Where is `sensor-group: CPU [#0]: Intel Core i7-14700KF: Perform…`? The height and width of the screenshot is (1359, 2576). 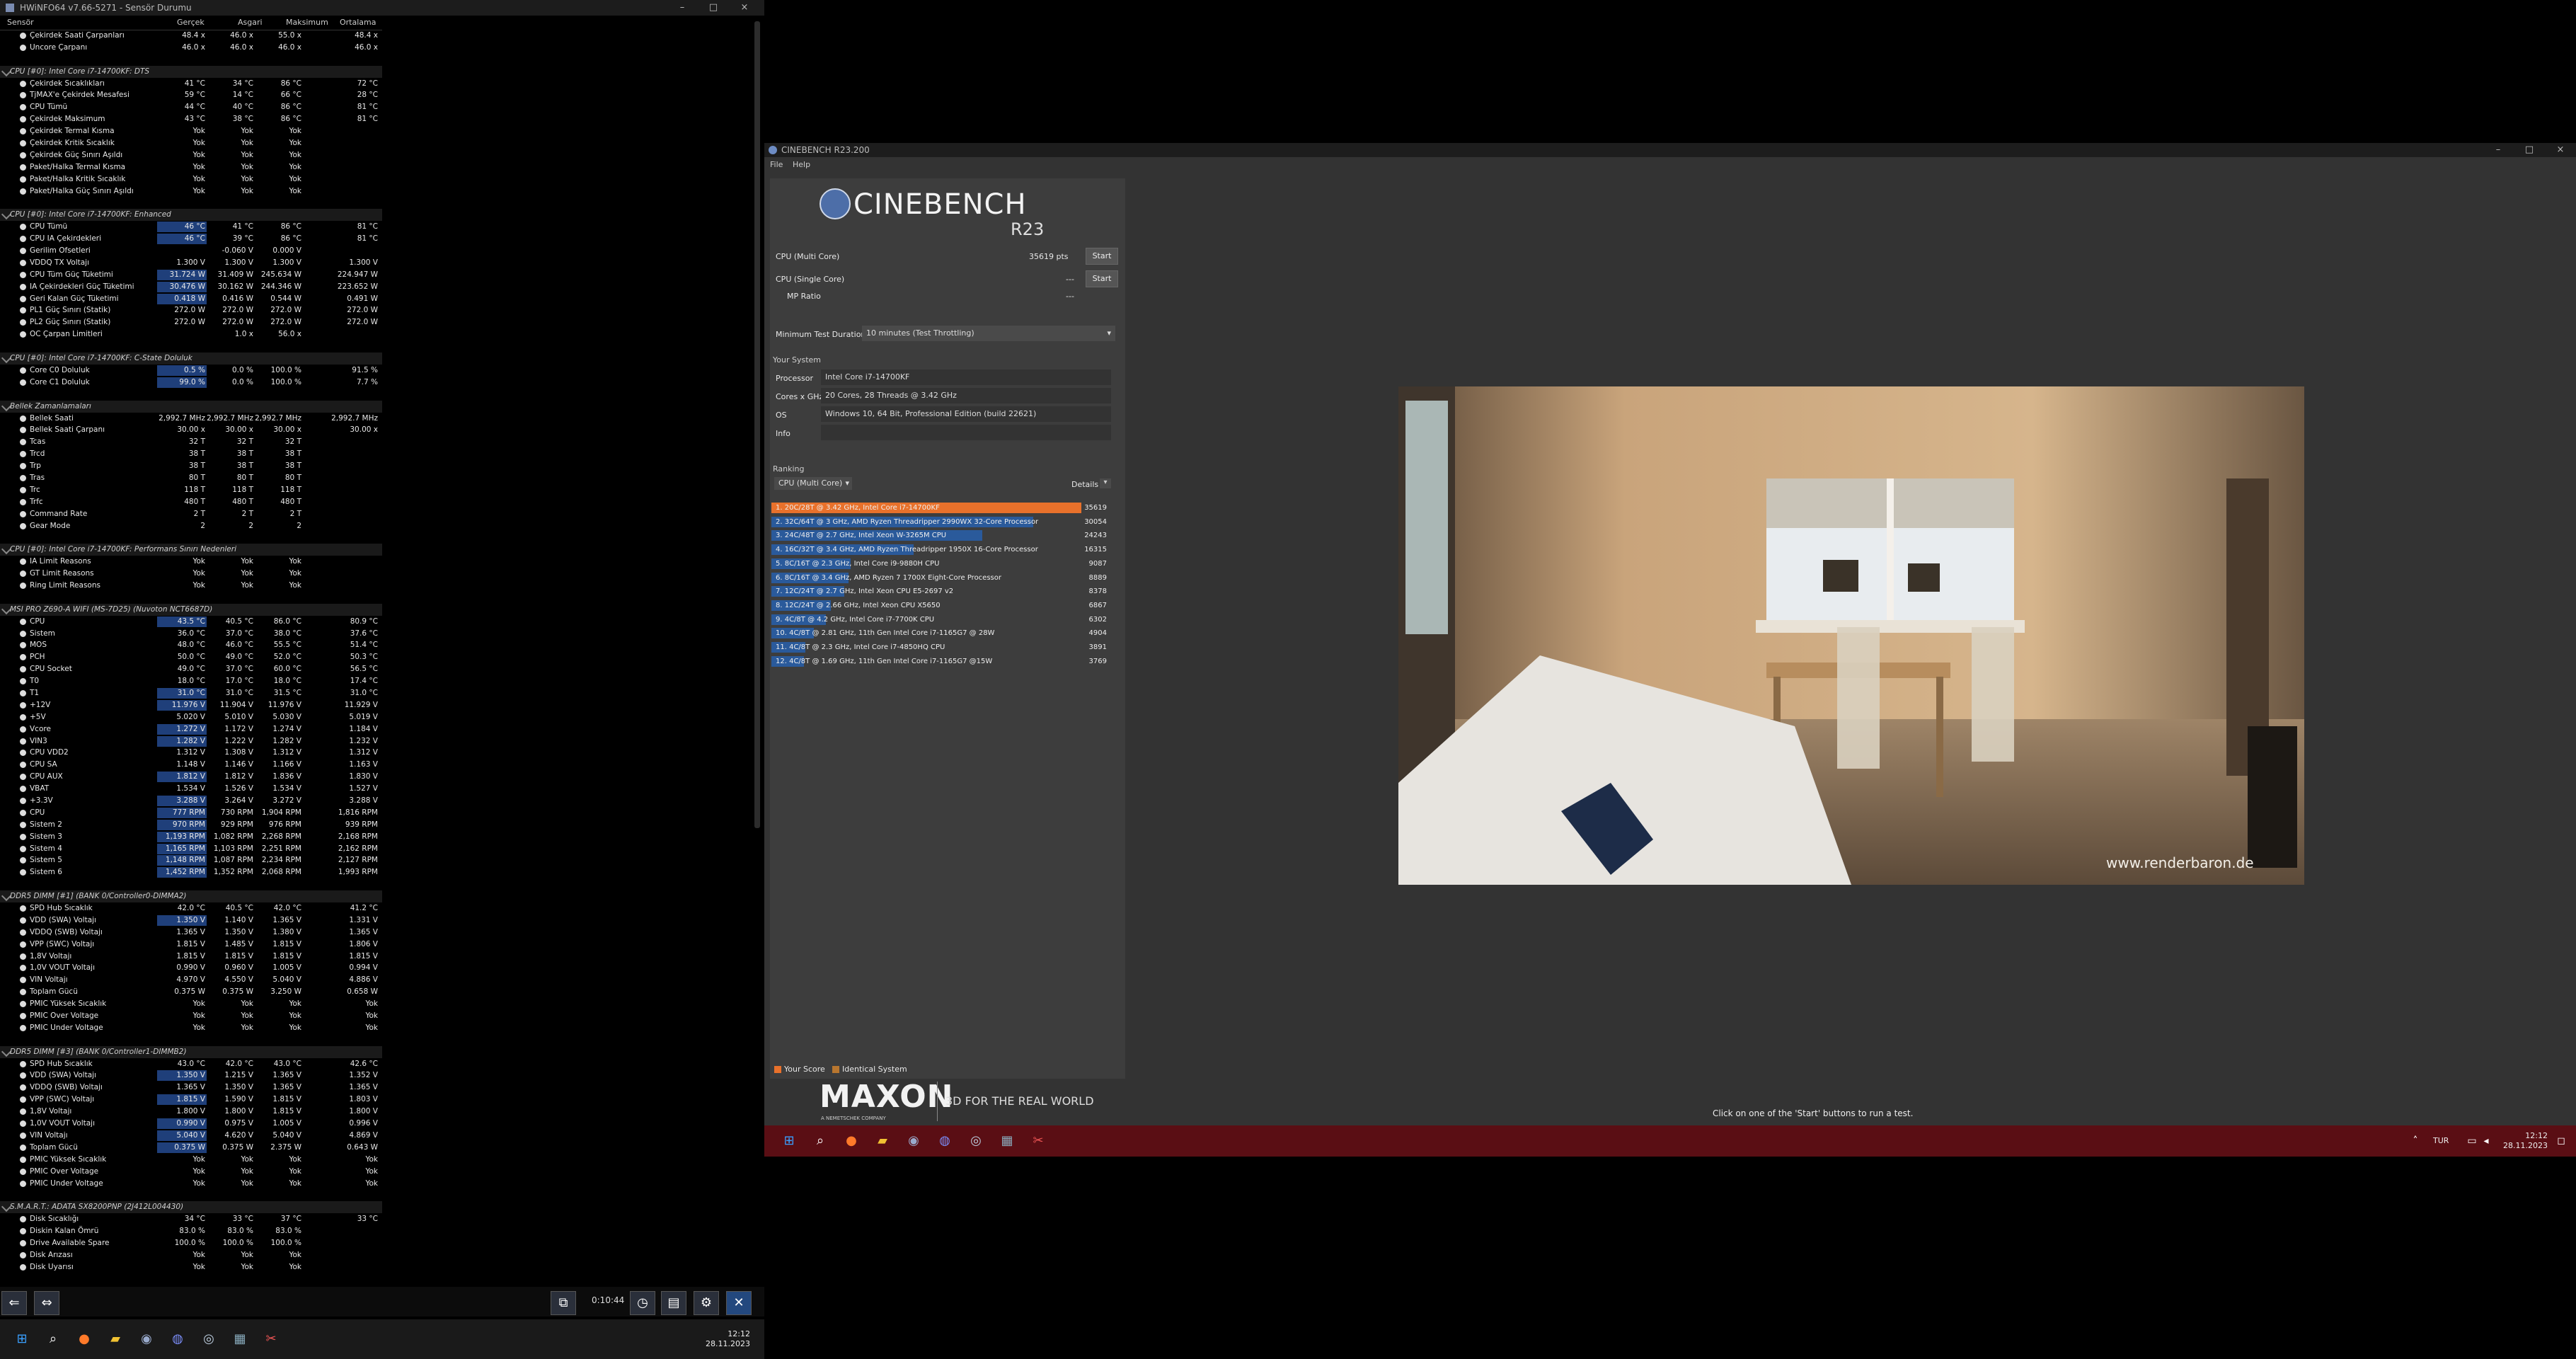 sensor-group: CPU [#0]: Intel Core i7-14700KF: Perform… is located at coordinates (191, 550).